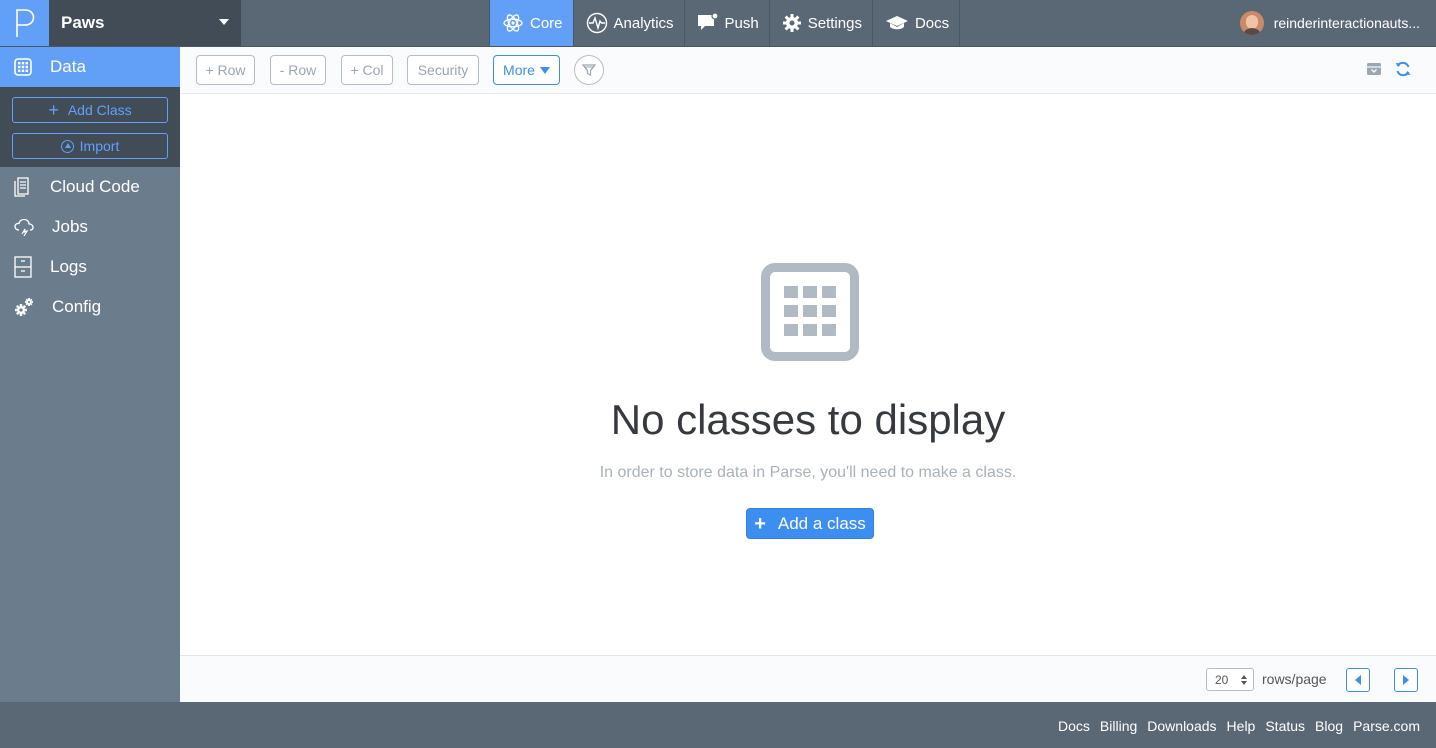 The width and height of the screenshot is (1436, 748). I want to click on next-page-button, so click(1406, 680).